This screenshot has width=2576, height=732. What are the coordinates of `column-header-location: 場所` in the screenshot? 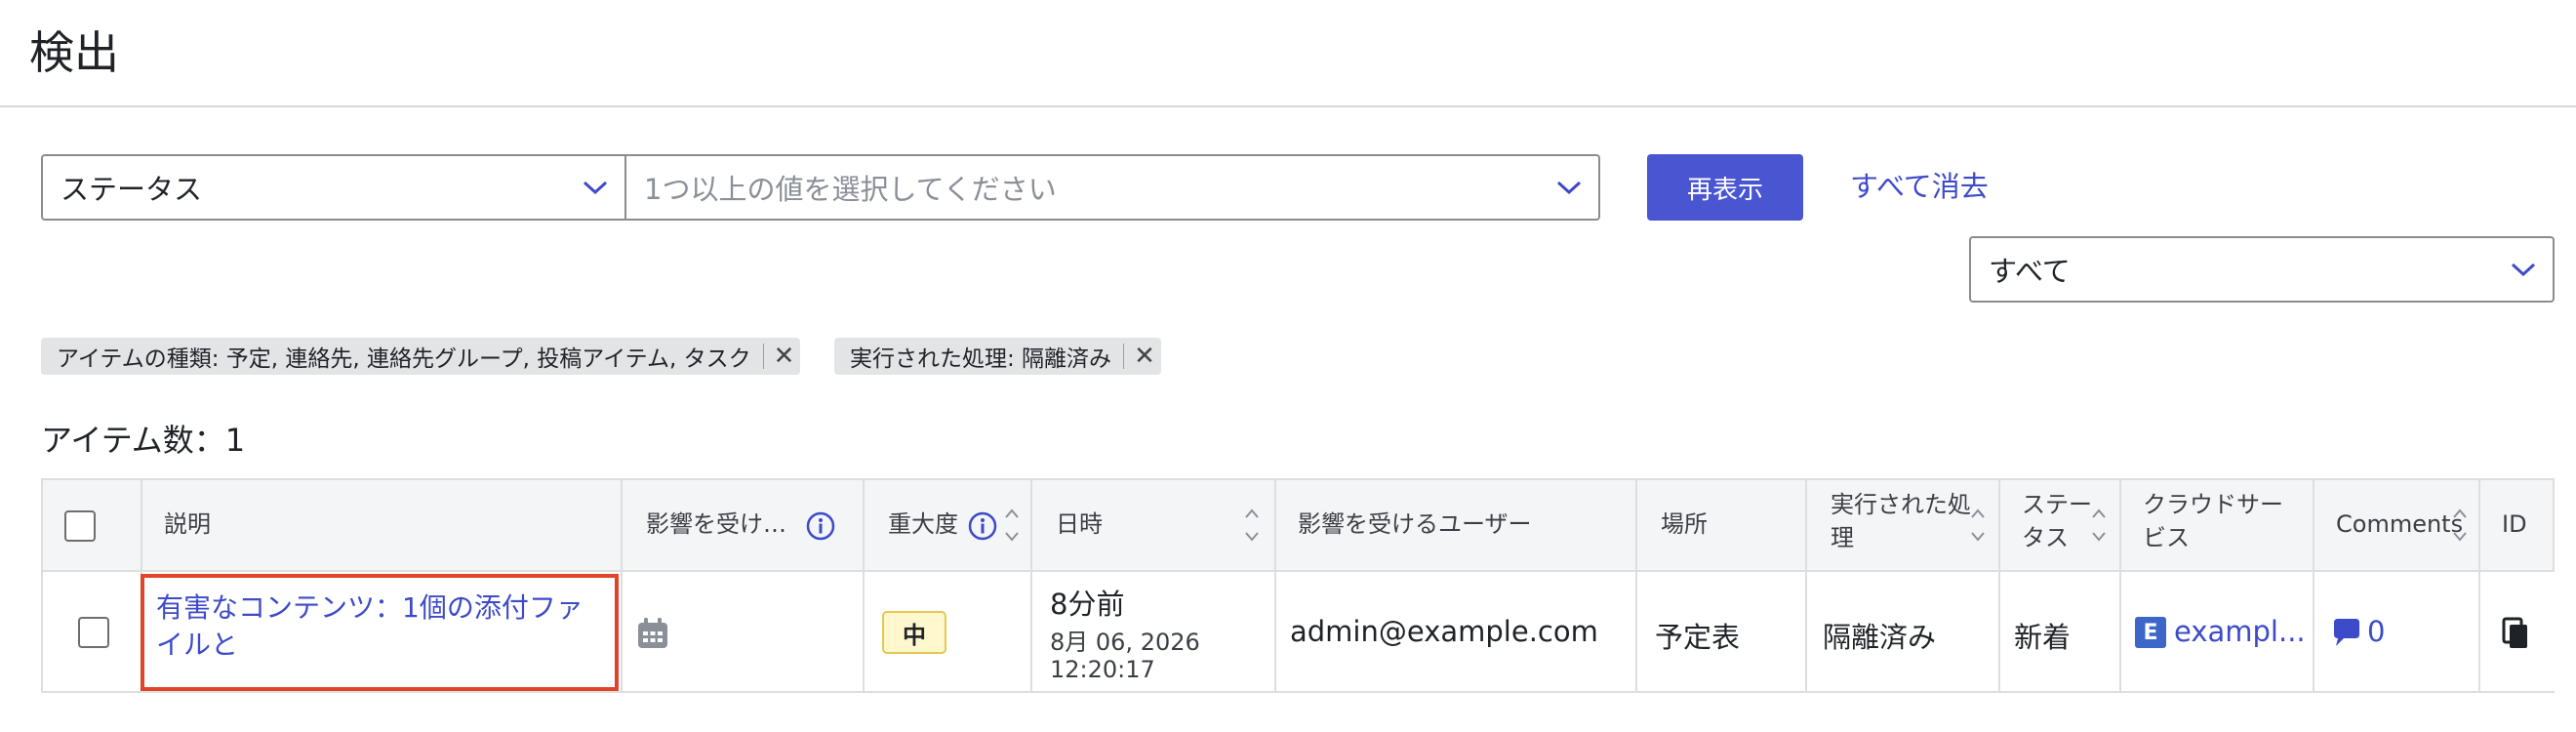 It's located at (1684, 524).